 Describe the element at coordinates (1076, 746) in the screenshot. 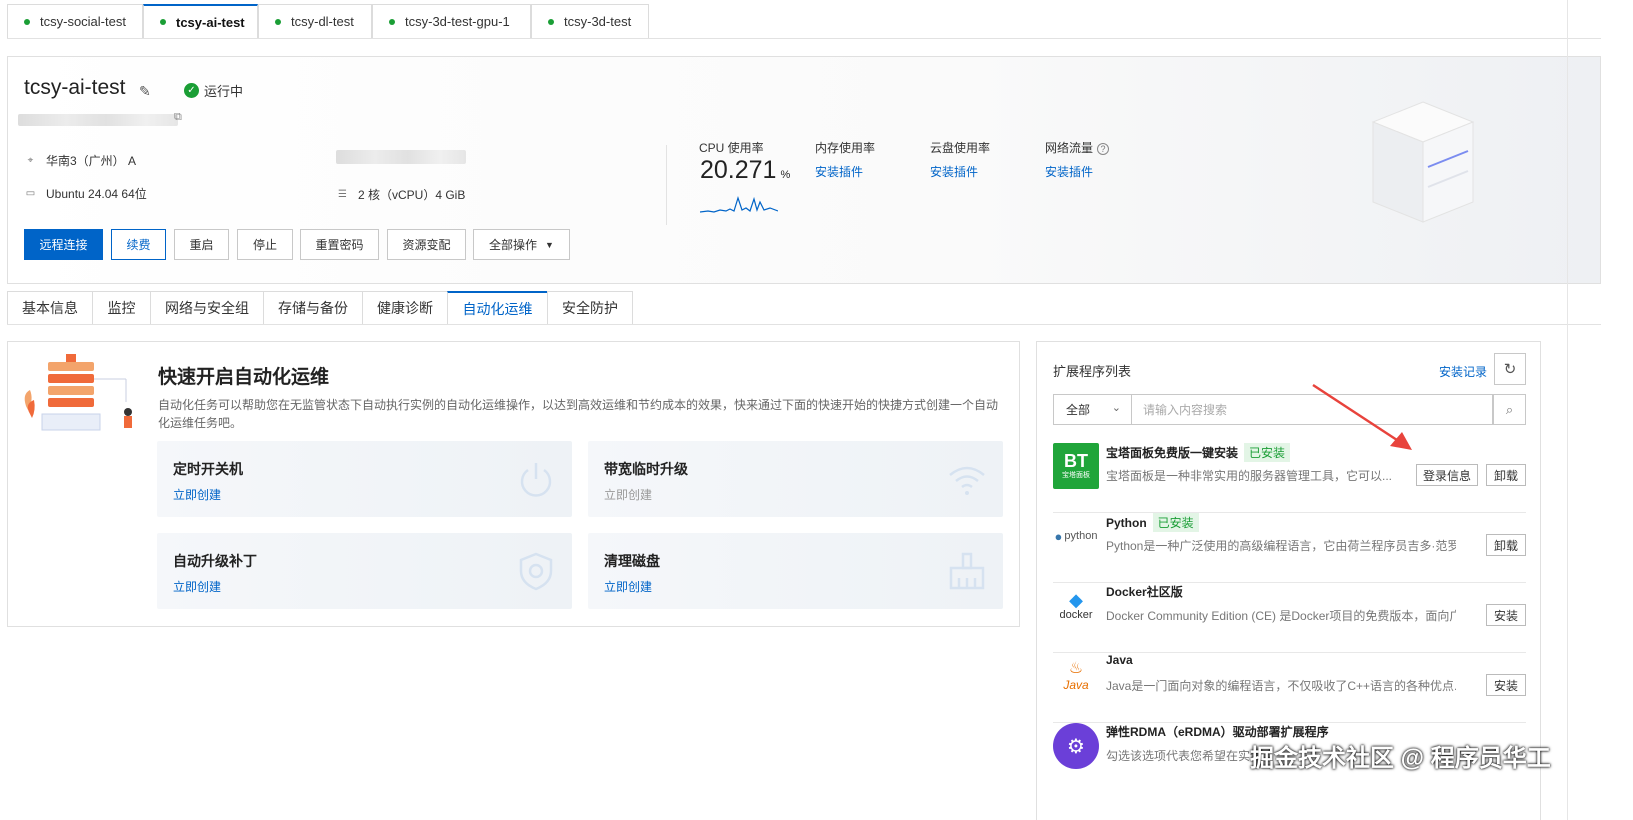

I see `erdma-logo-icon: ⚙` at that location.